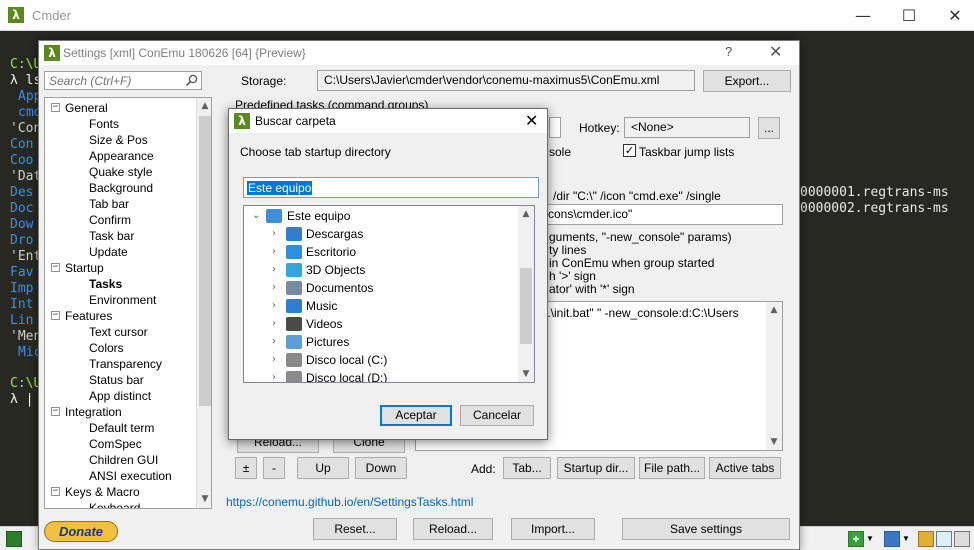 The height and width of the screenshot is (550, 974). What do you see at coordinates (926, 539) in the screenshot?
I see `lock-icon` at bounding box center [926, 539].